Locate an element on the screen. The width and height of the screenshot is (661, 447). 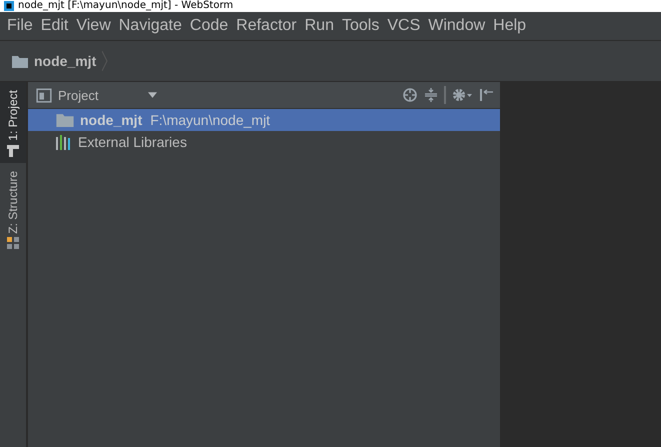
tool-window-tab: Z: Structure is located at coordinates (13, 209).